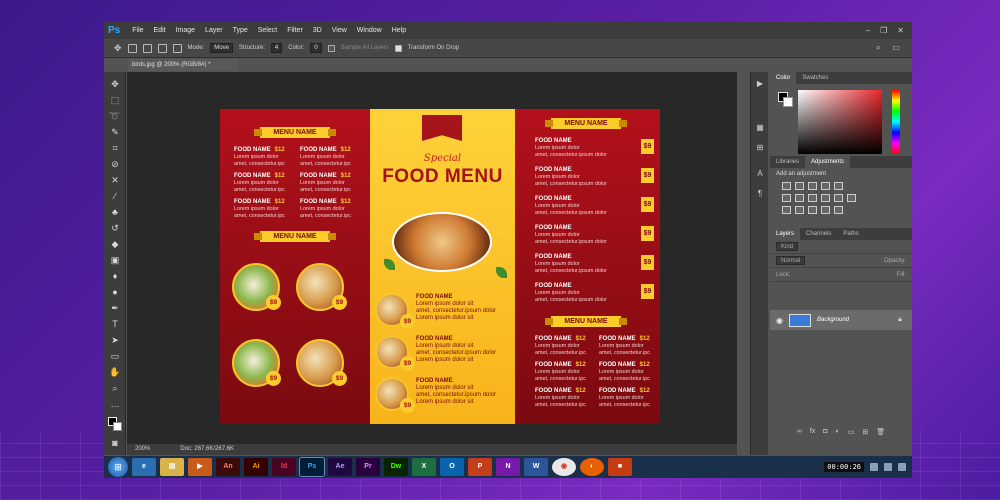 The height and width of the screenshot is (500, 1000). I want to click on photoshop-icon: Ps, so click(312, 467).